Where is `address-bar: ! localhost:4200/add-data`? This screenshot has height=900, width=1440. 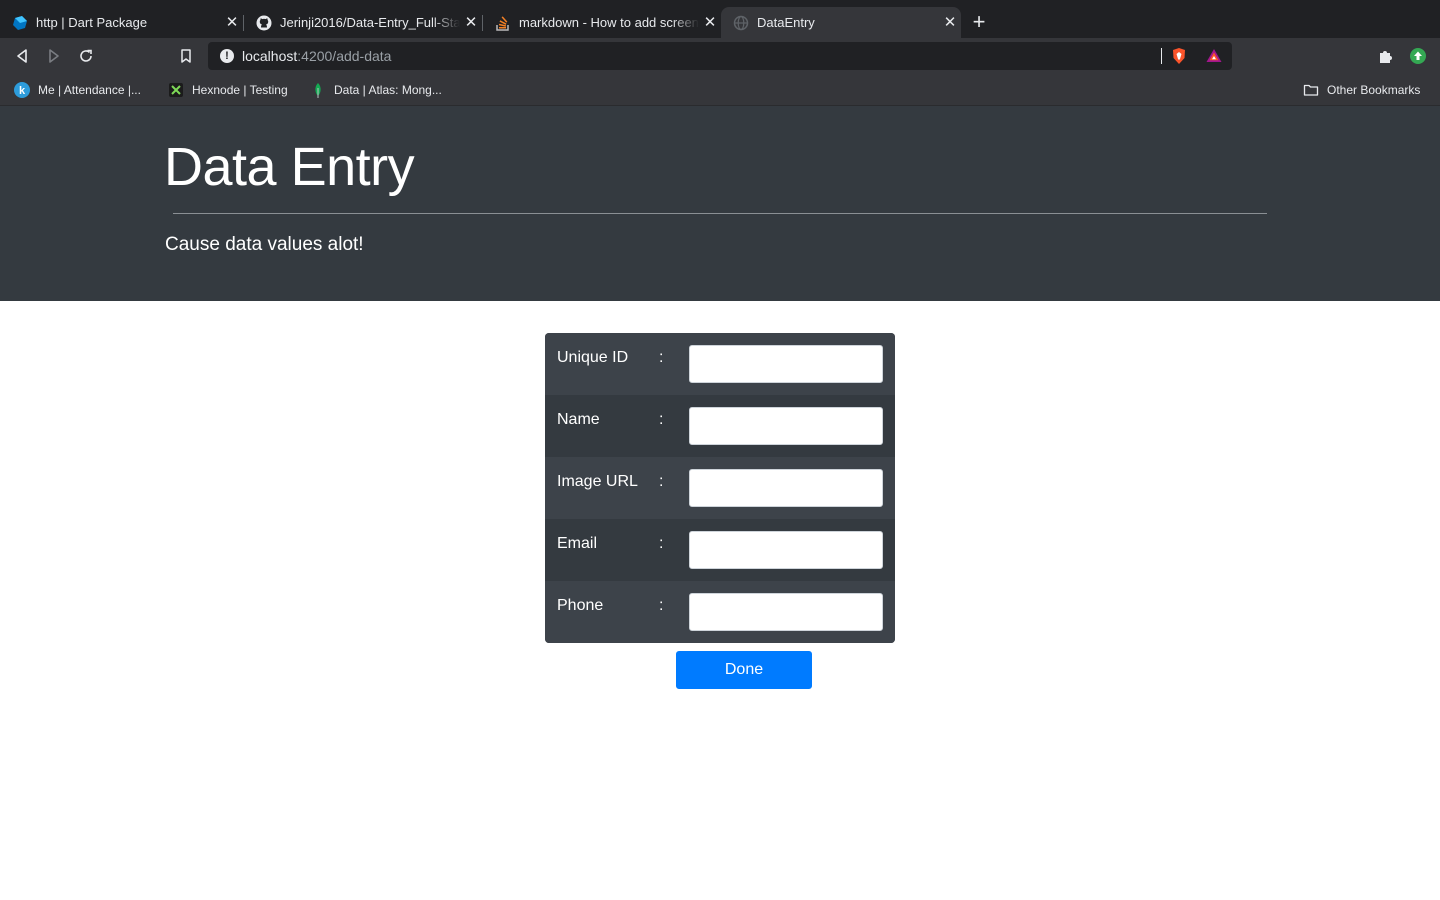
address-bar: ! localhost:4200/add-data is located at coordinates (720, 56).